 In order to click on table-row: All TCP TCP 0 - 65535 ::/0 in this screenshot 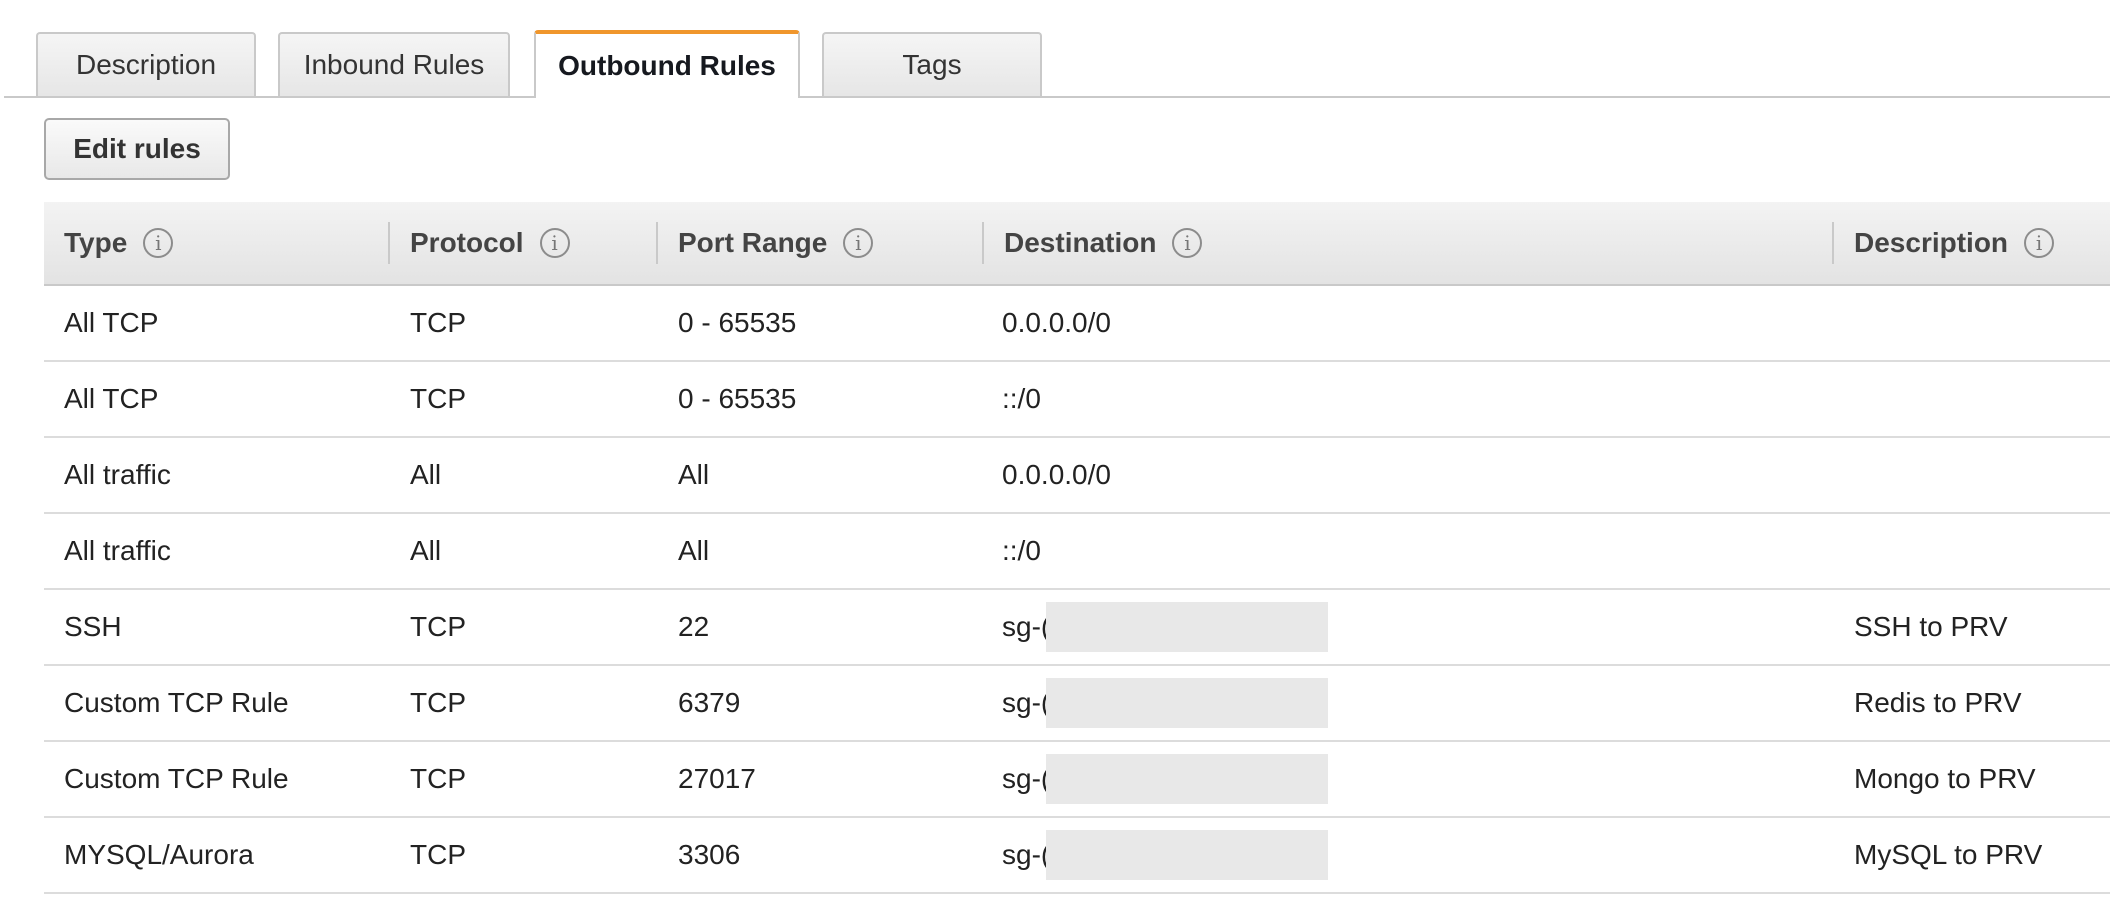, I will do `click(1077, 400)`.